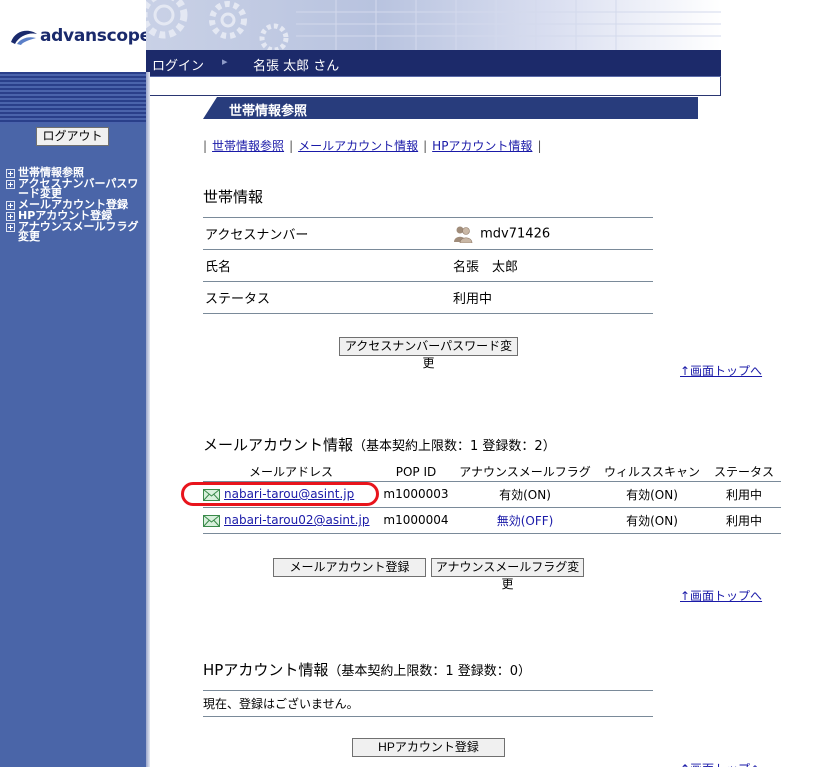 The width and height of the screenshot is (813, 767). I want to click on page-title-bar: 世帯情報参照, so click(450, 108).